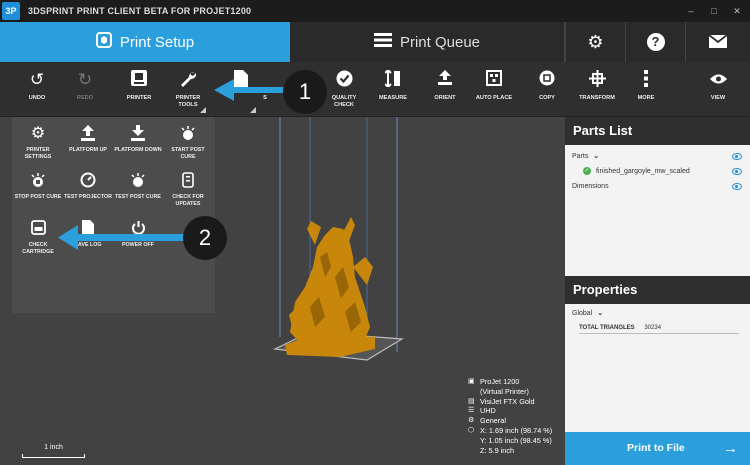 Image resolution: width=750 pixels, height=465 pixels. I want to click on total-triangles-row: TOTAL TRIANGLES 30234, so click(659, 328).